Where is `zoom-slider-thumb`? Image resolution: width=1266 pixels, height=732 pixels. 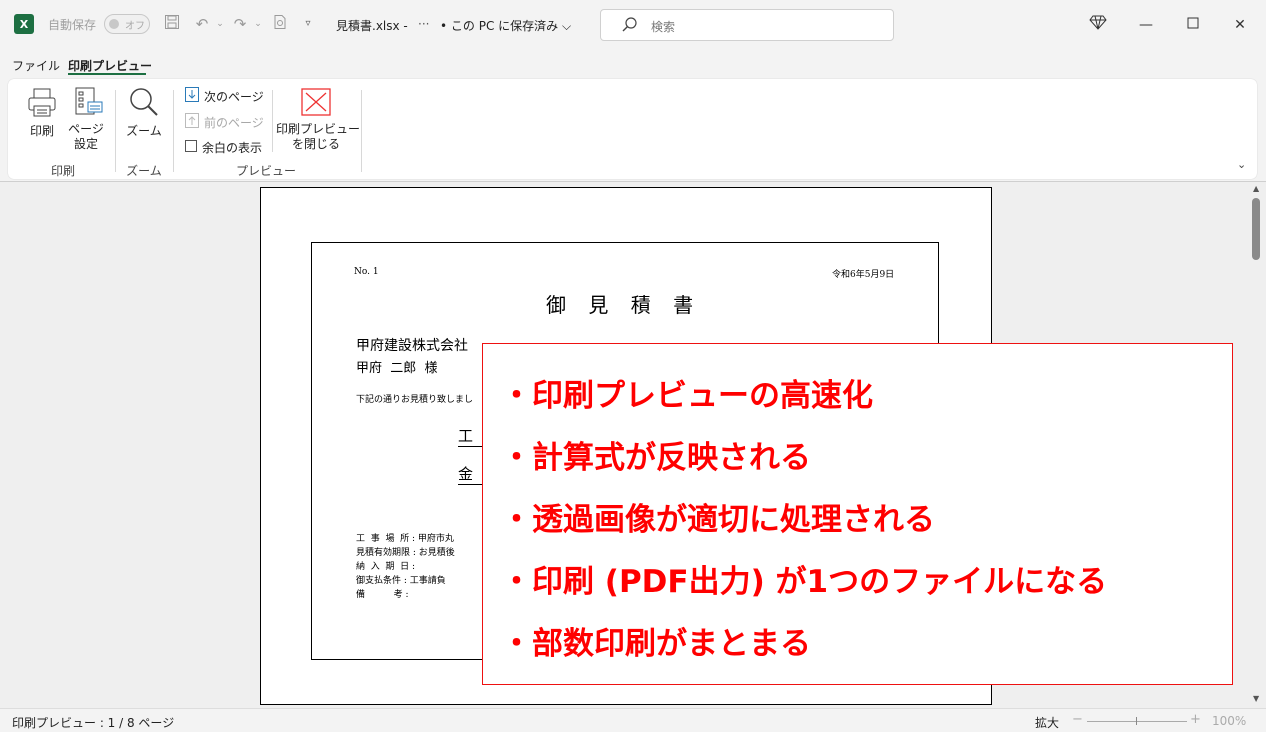 zoom-slider-thumb is located at coordinates (1136, 721).